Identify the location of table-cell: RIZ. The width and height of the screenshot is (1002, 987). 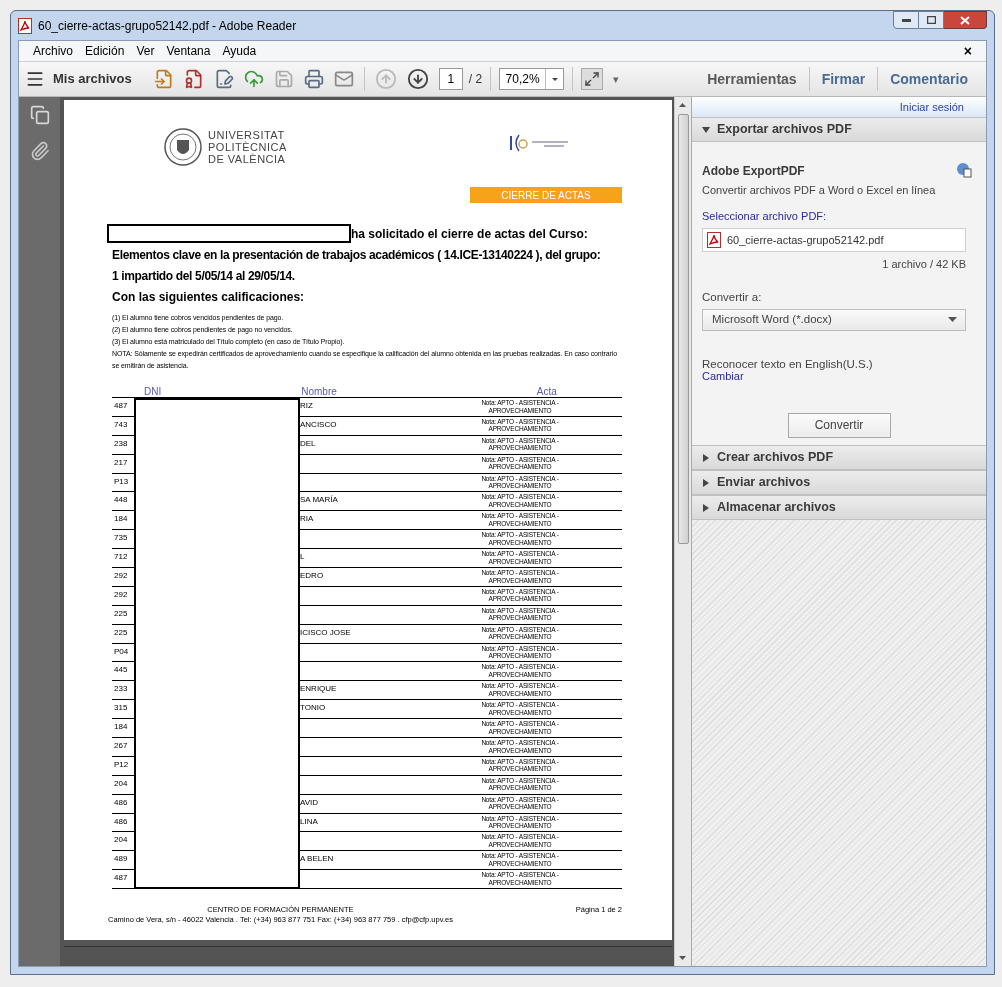
(306, 405).